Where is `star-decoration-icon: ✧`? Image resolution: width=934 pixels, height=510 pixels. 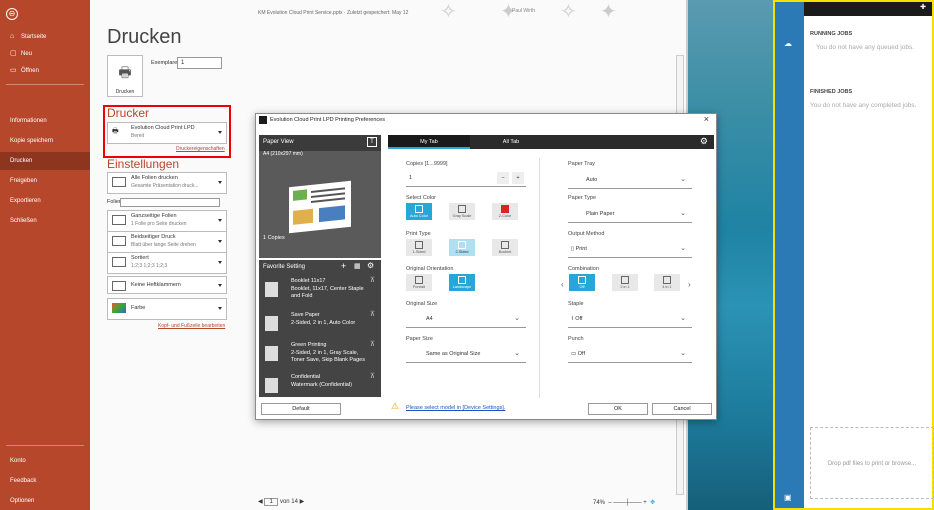 star-decoration-icon: ✧ is located at coordinates (568, 12).